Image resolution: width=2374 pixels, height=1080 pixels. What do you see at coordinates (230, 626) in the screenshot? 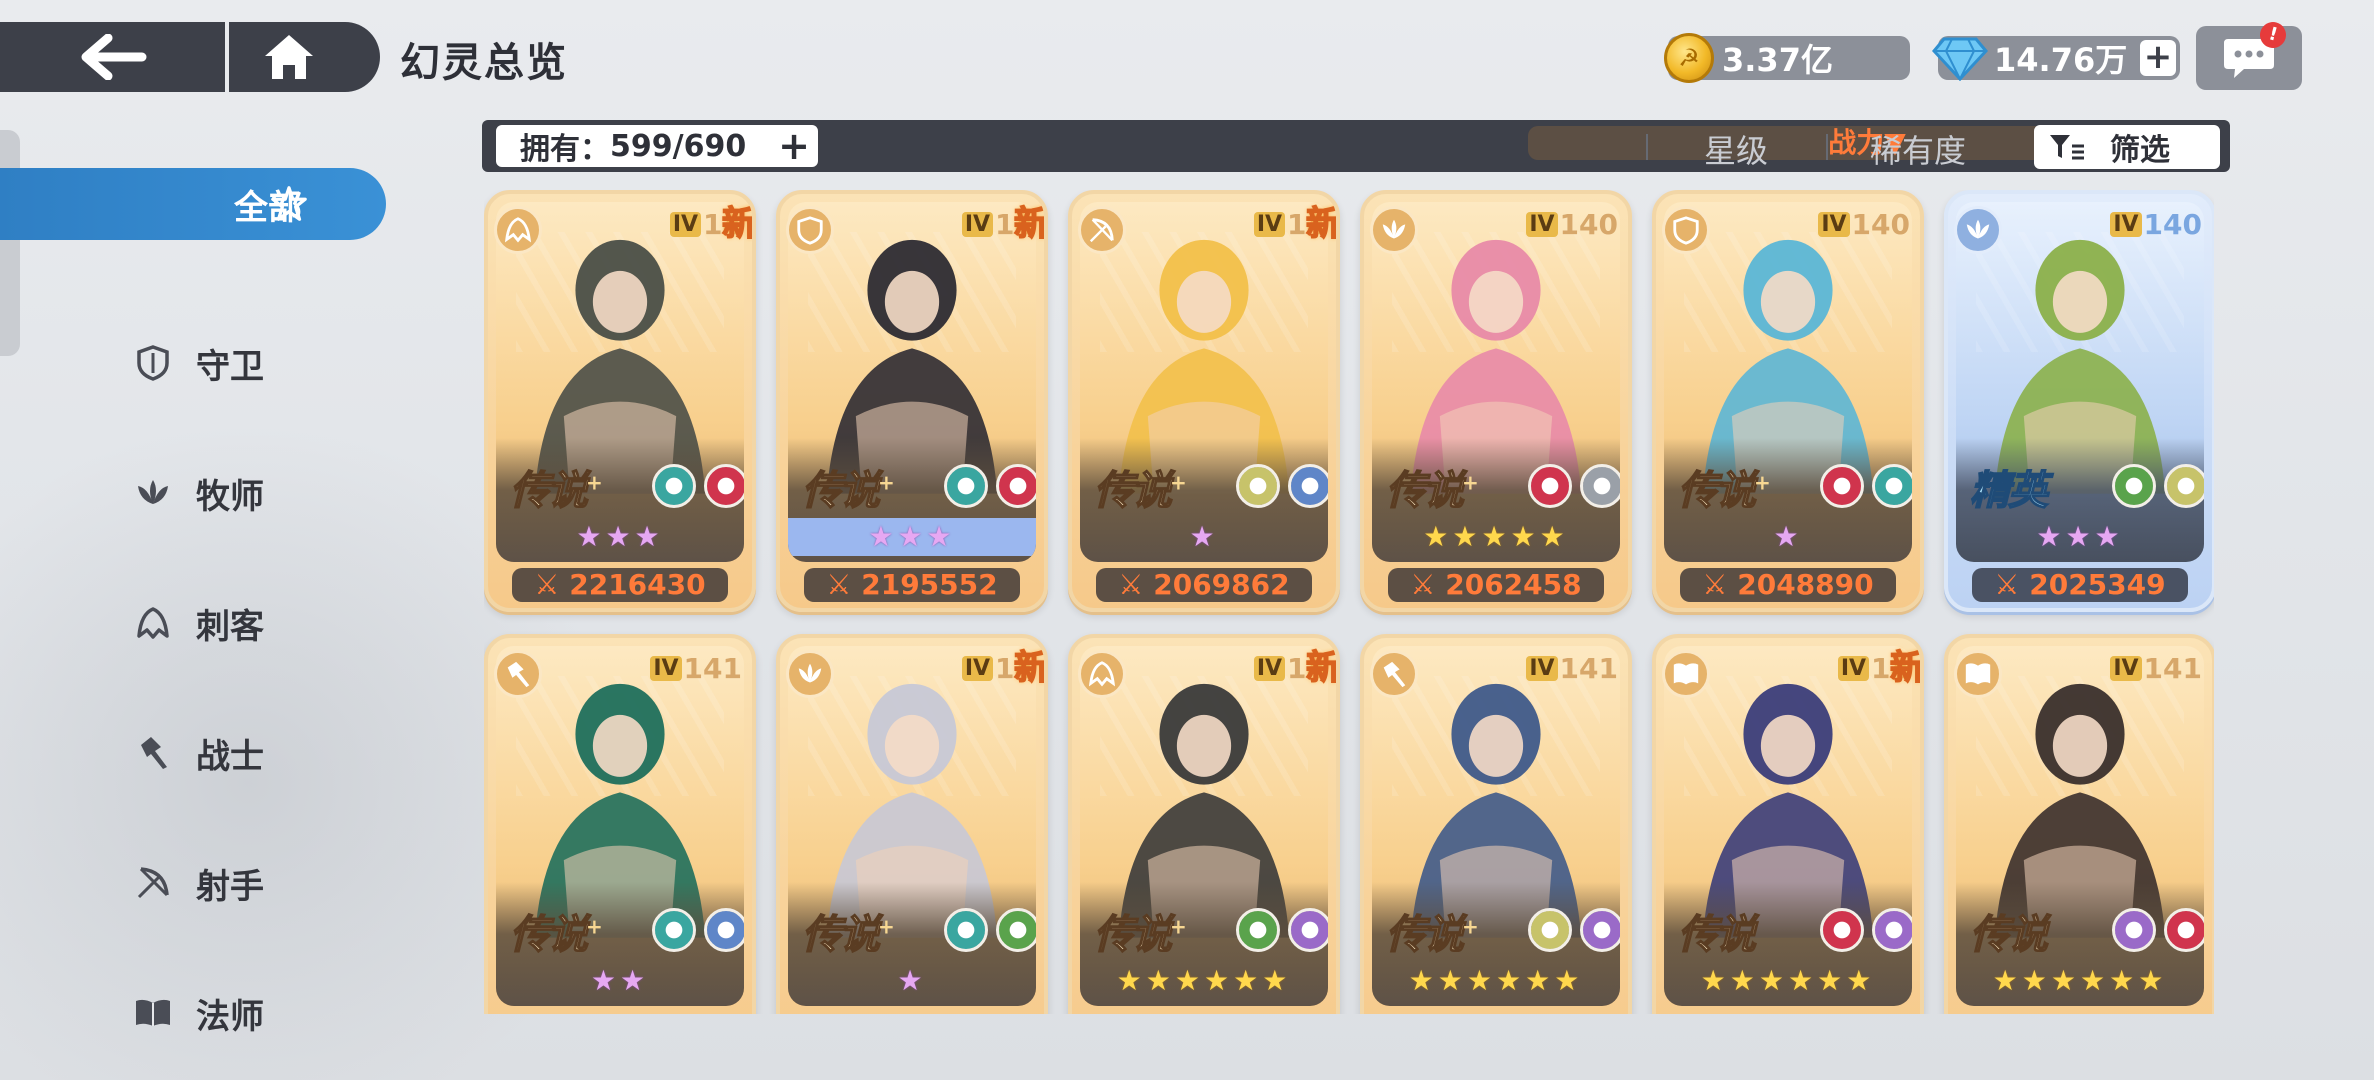
I see `sidebar-item-label: 刺客` at bounding box center [230, 626].